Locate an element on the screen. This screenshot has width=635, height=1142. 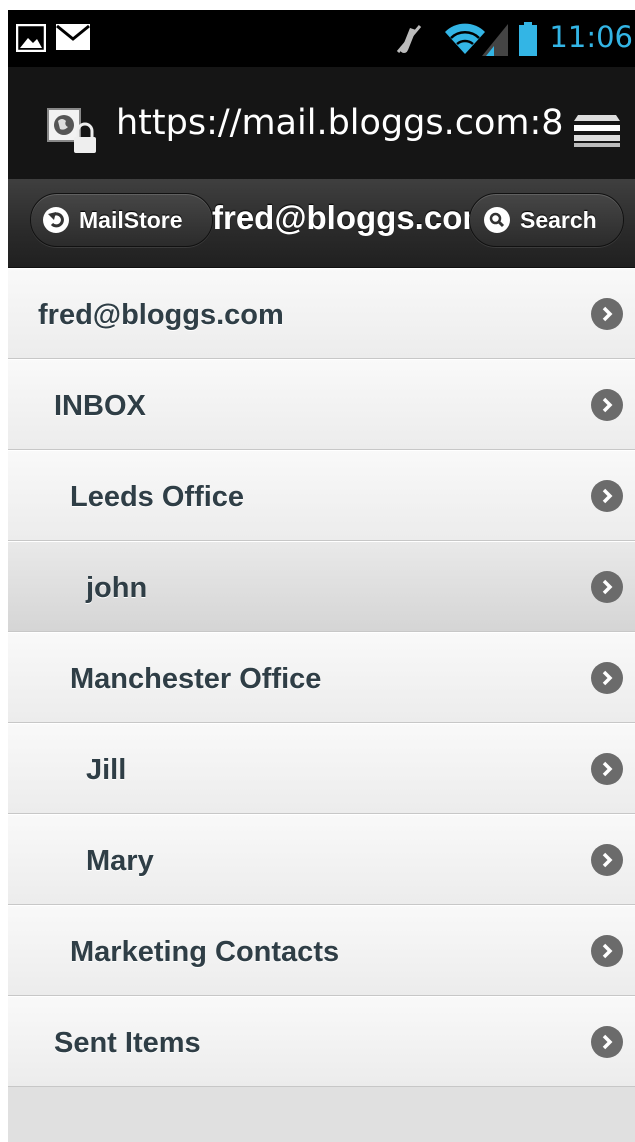
folder-item-inbox: INBOX is located at coordinates (321, 404).